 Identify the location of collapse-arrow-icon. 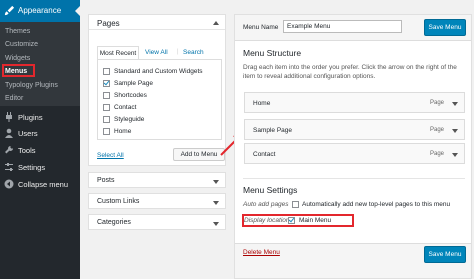
(216, 23).